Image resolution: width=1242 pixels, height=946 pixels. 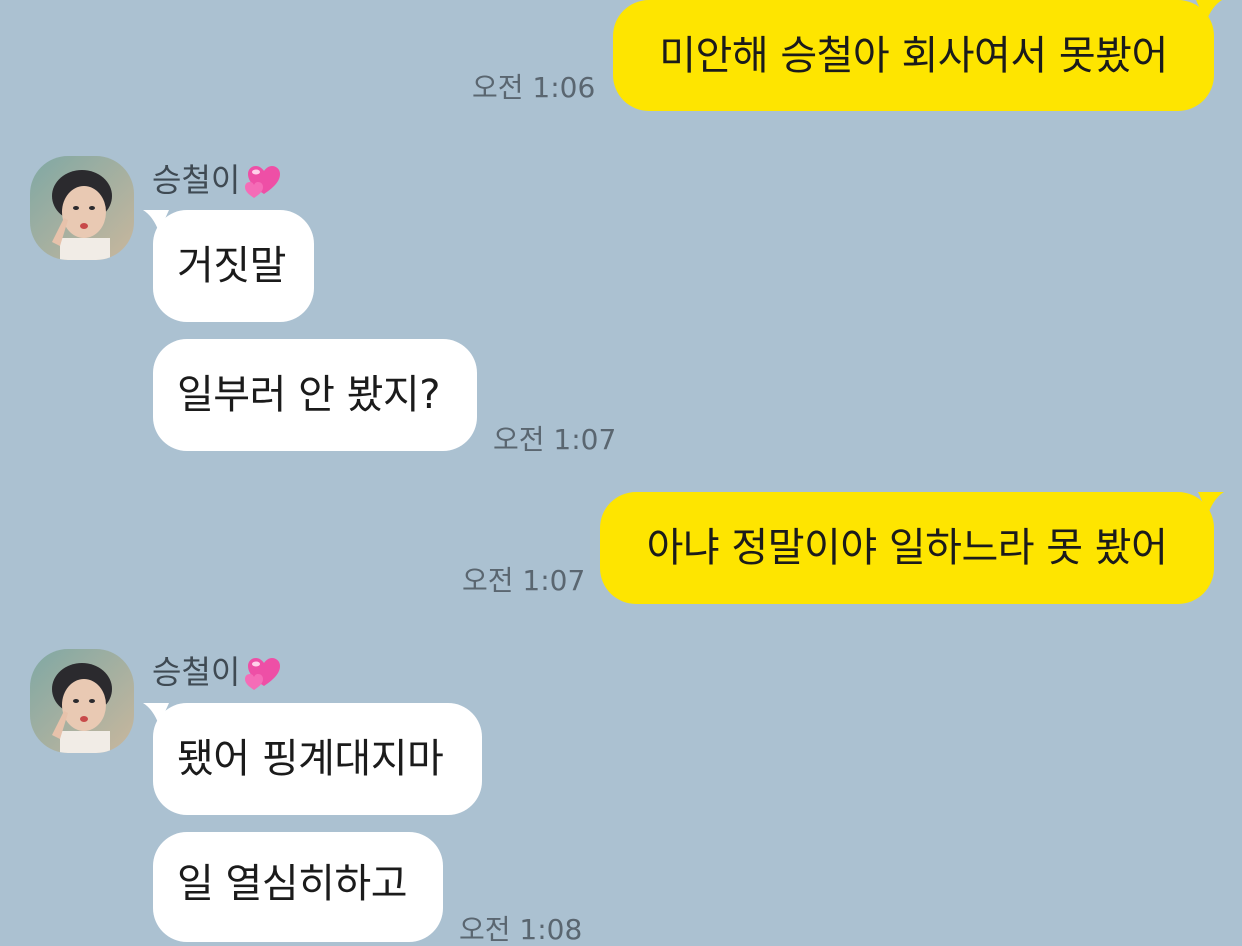 I want to click on contact-message-bubble: 일부러 안 봤지?, so click(x=315, y=395).